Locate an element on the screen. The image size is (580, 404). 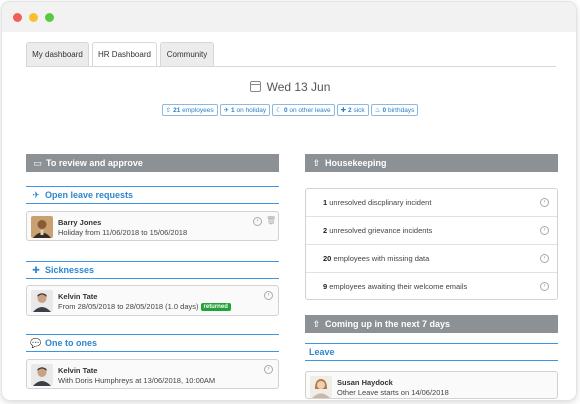
stat-employees: ⇧ 21 employees is located at coordinates (189, 110).